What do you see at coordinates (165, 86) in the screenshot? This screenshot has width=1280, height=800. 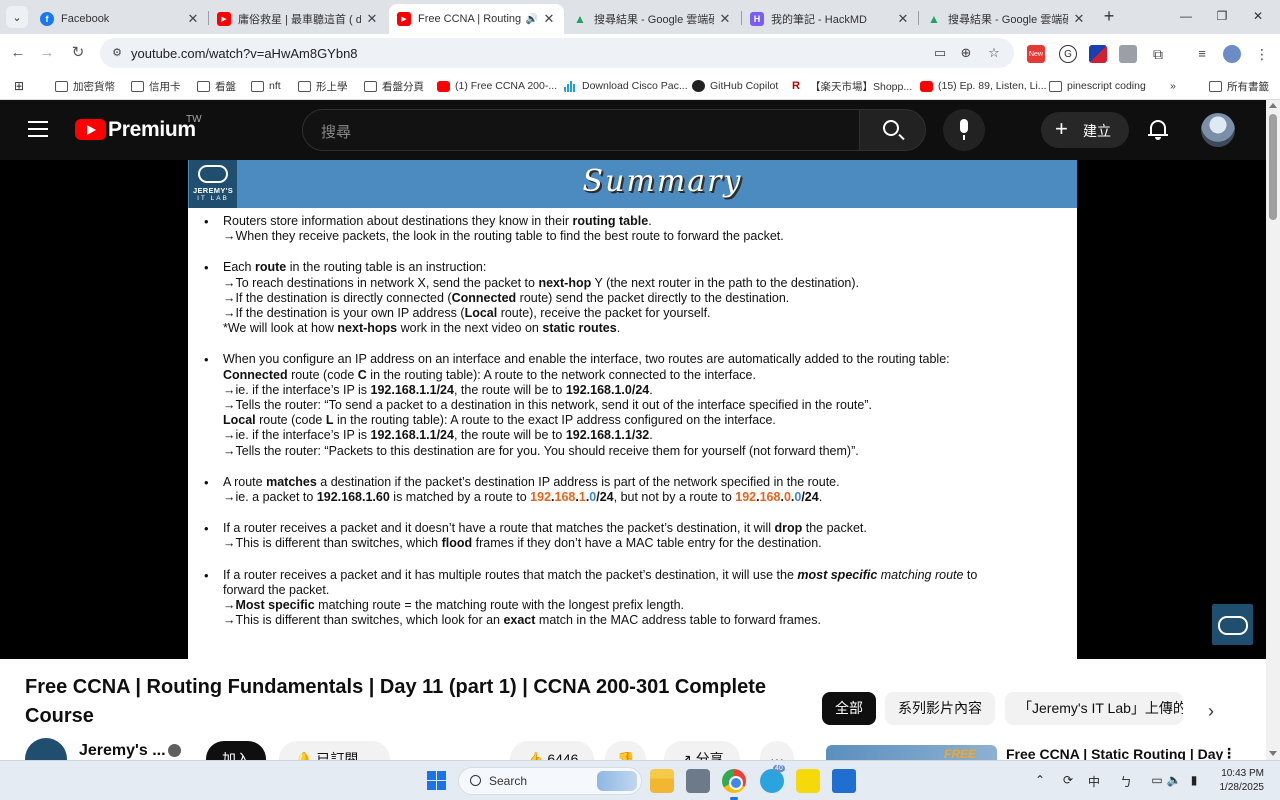 I see `bookmark-label: 信用卡` at bounding box center [165, 86].